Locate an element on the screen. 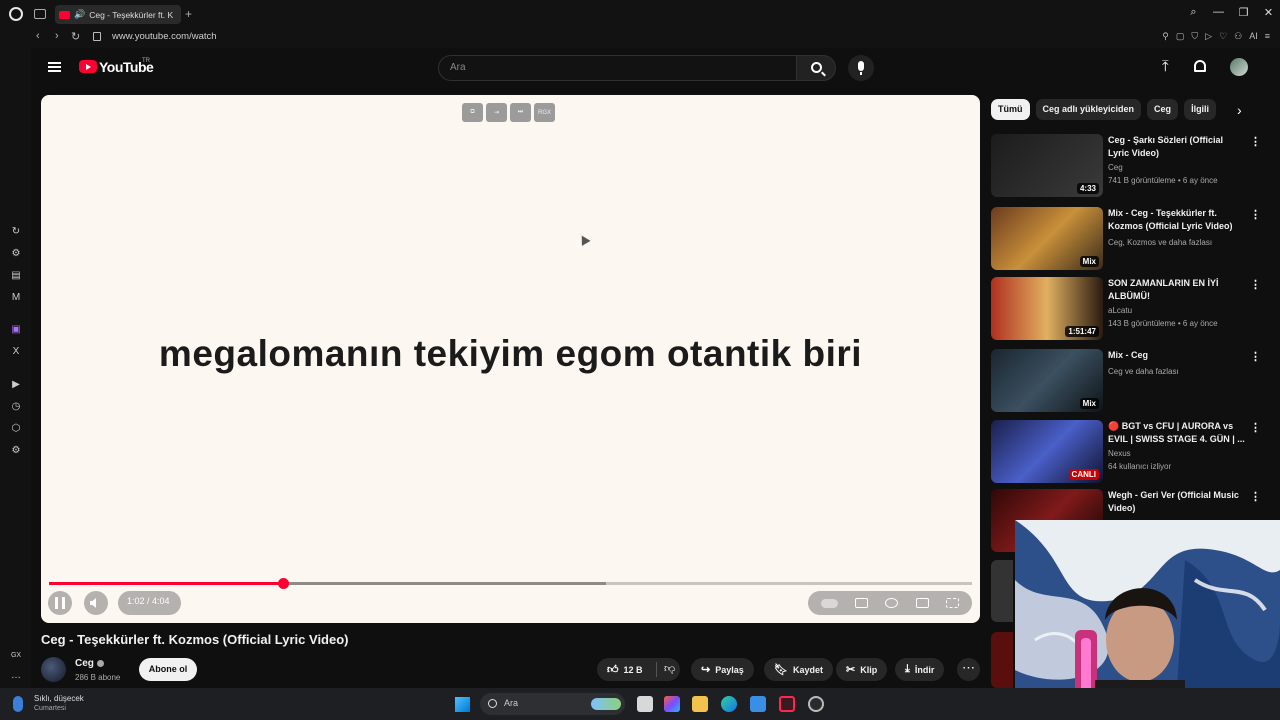 This screenshot has height=720, width=1280. upload-icon: ⤒ is located at coordinates (1165, 66).